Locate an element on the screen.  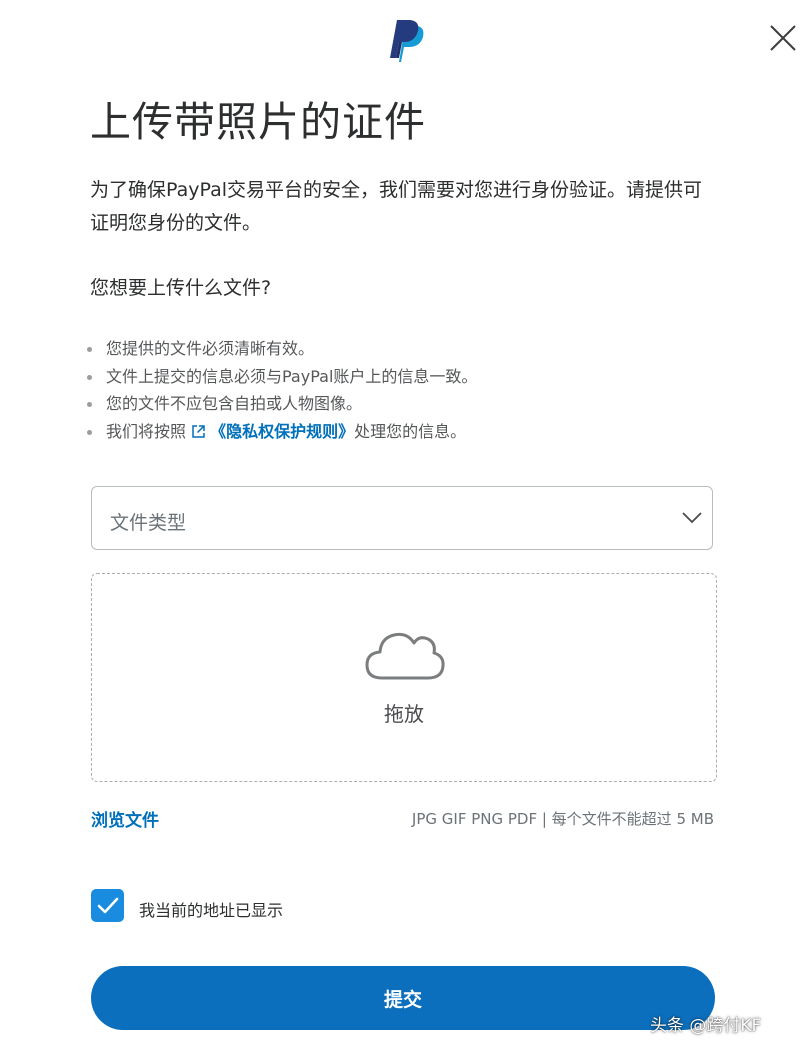
file-type-placeholder: 文件类型 is located at coordinates (148, 523).